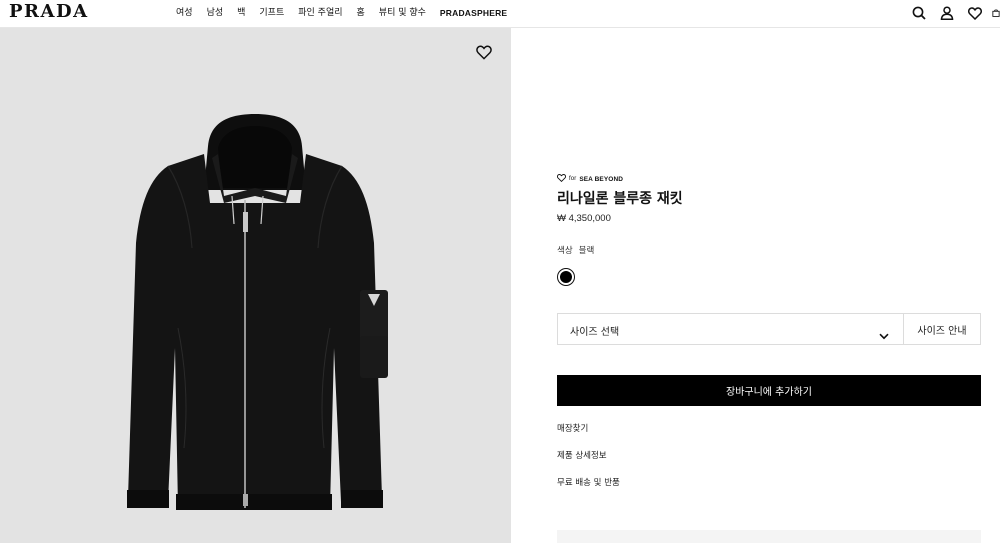  I want to click on brand-prefix: for, so click(573, 179).